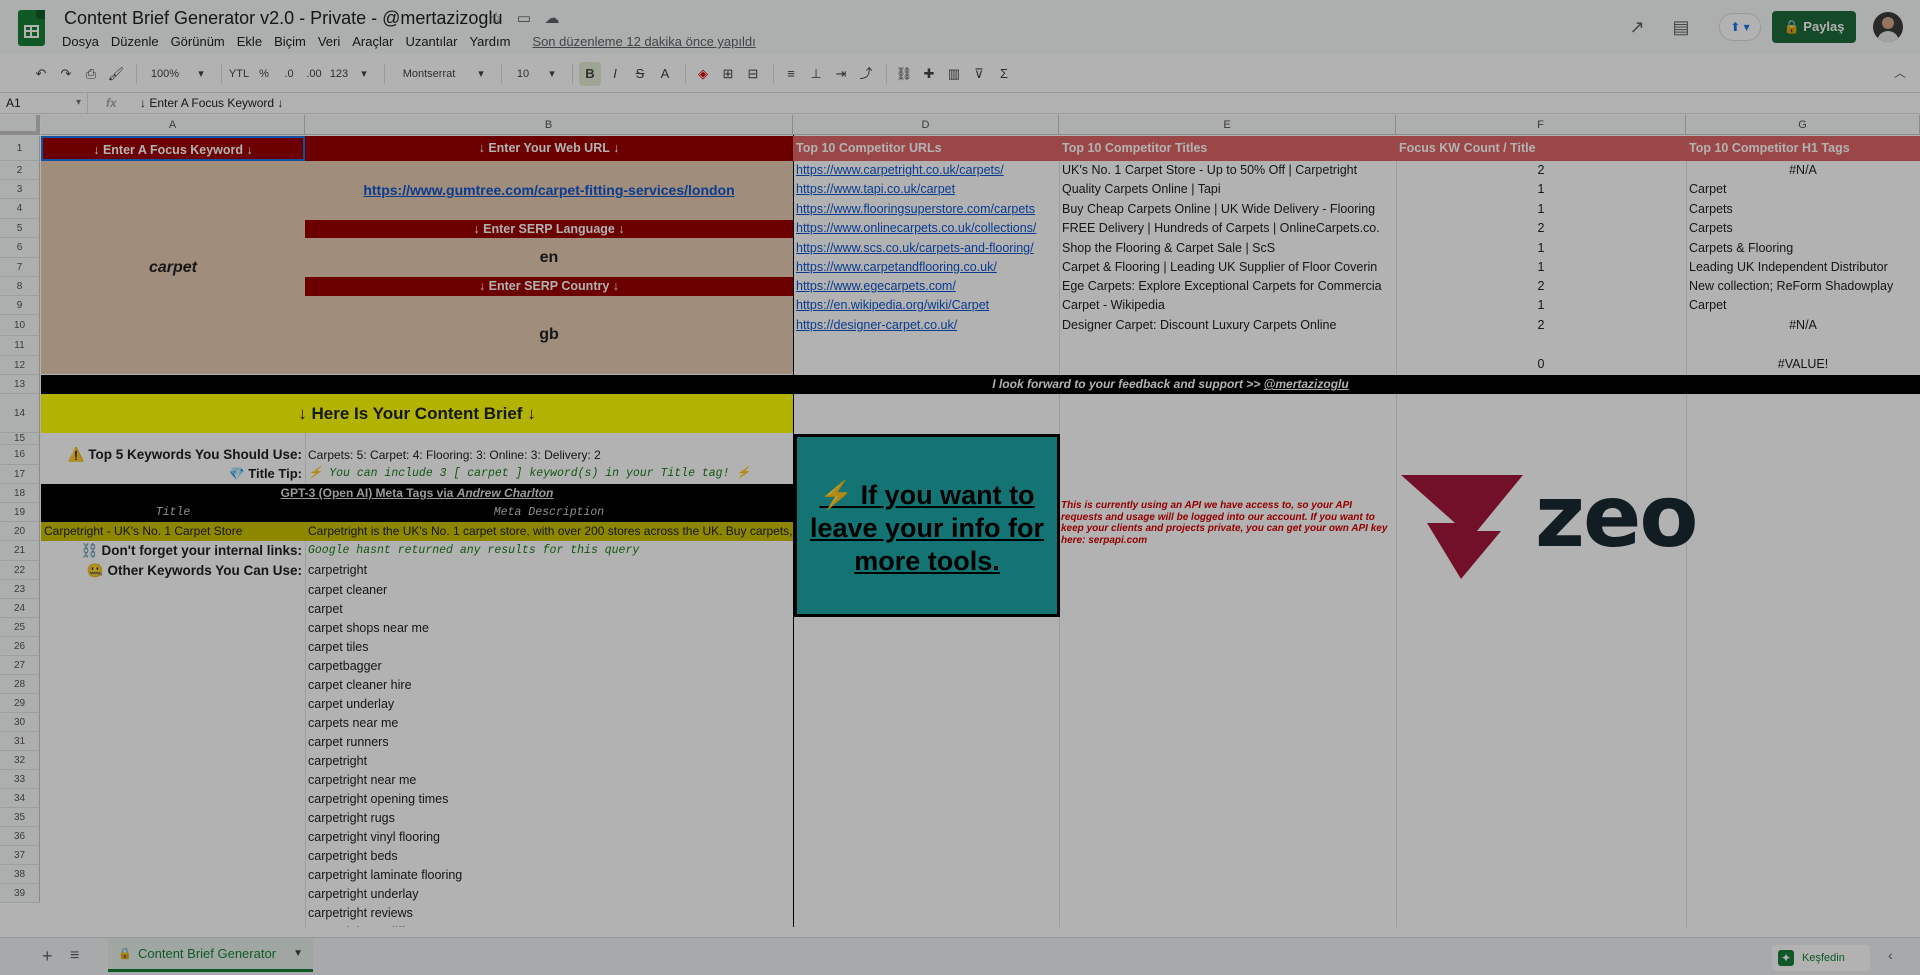 This screenshot has height=975, width=1920. What do you see at coordinates (20, 665) in the screenshot?
I see `row-header: 27` at bounding box center [20, 665].